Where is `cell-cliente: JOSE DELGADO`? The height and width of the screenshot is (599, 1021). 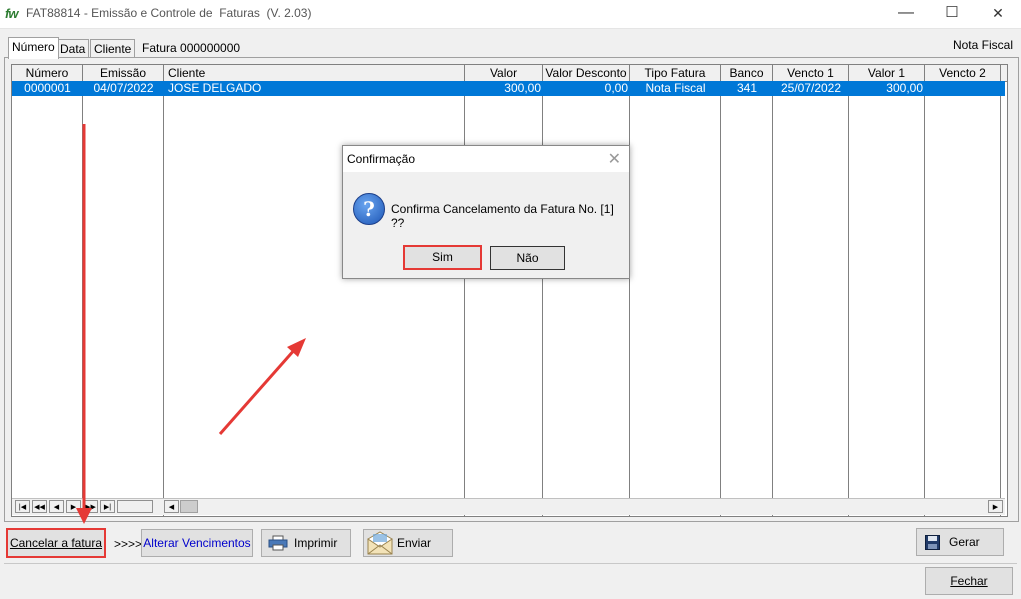
cell-cliente: JOSE DELGADO is located at coordinates (215, 88).